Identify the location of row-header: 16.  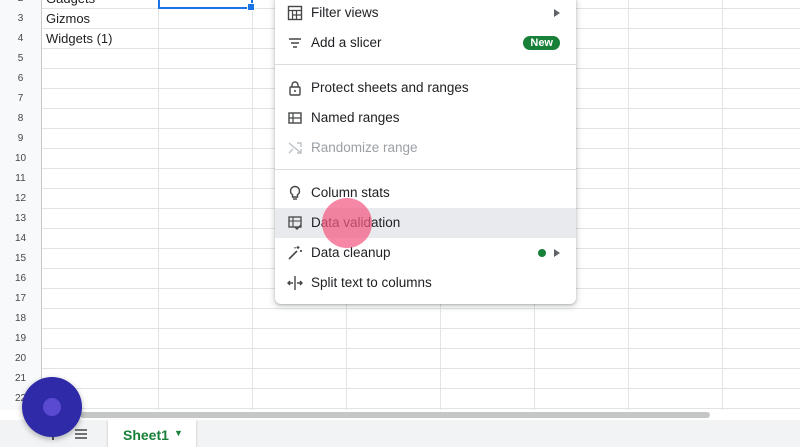
(21, 279).